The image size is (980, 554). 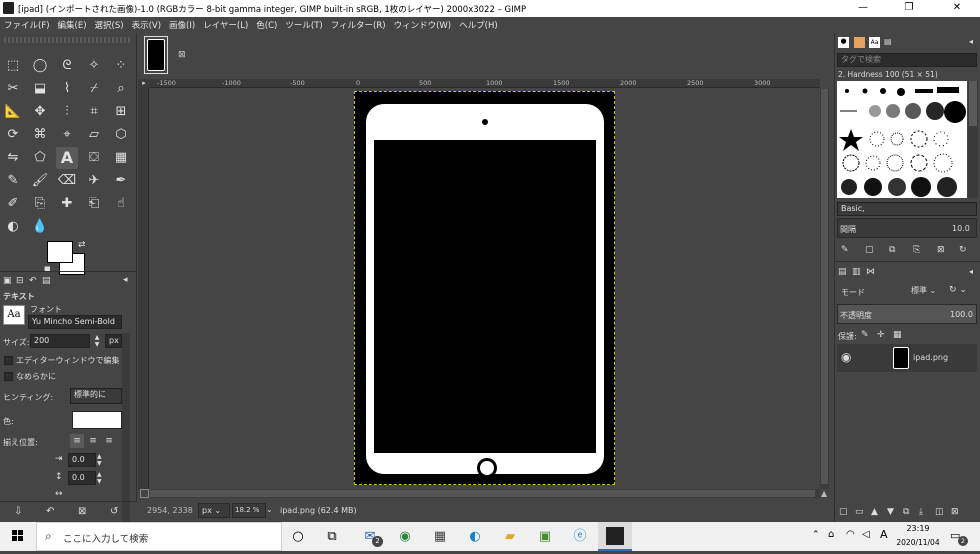 I want to click on ime-indicator: A, so click(x=884, y=534).